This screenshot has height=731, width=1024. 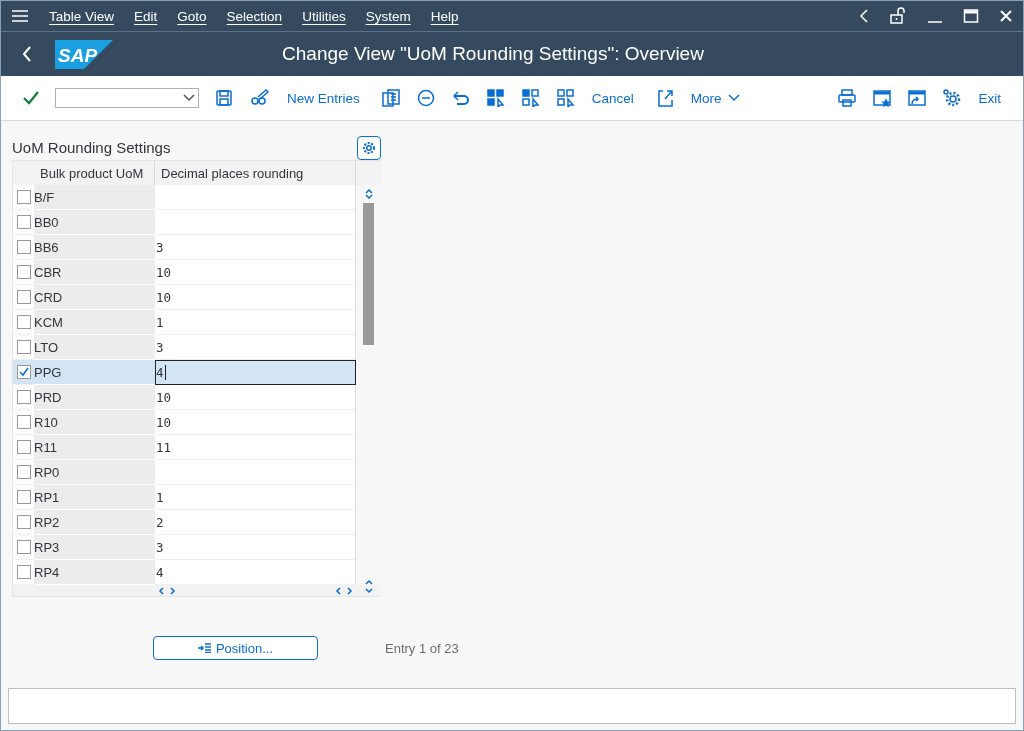 What do you see at coordinates (971, 16) in the screenshot?
I see `maximize-icon` at bounding box center [971, 16].